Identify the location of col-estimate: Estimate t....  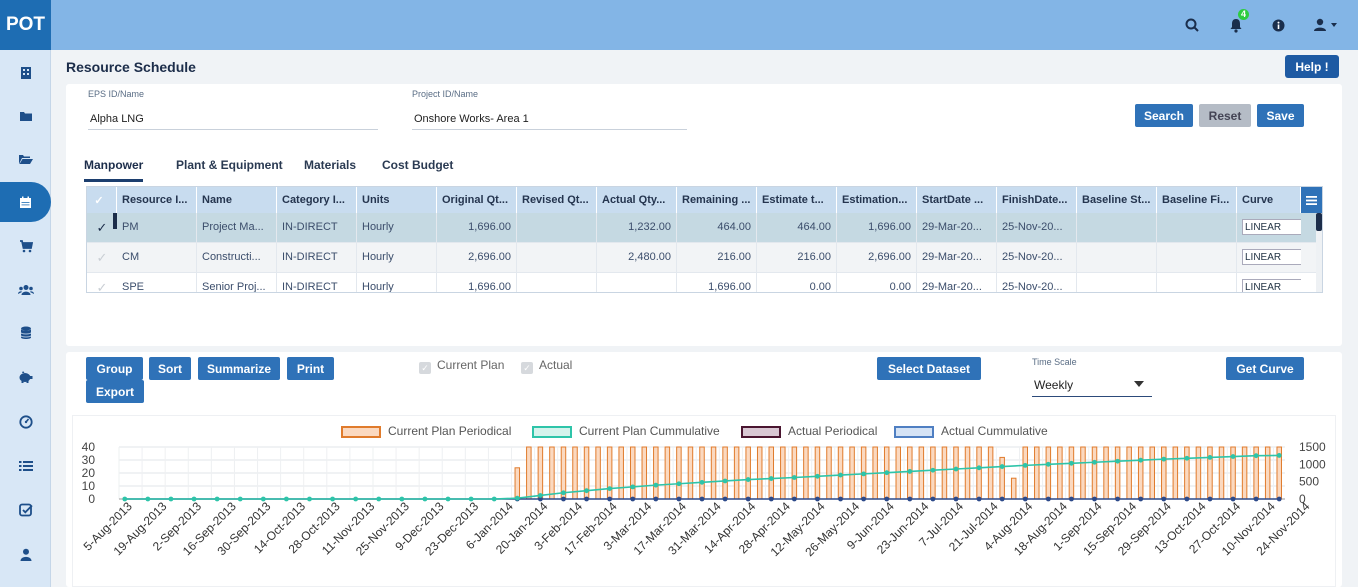
(797, 200).